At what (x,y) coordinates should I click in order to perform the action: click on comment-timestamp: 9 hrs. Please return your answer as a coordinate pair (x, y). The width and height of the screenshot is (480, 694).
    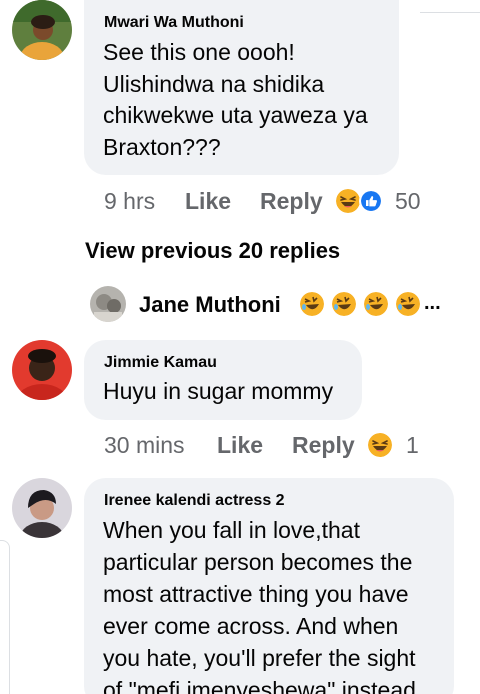
    Looking at the image, I should click on (130, 201).